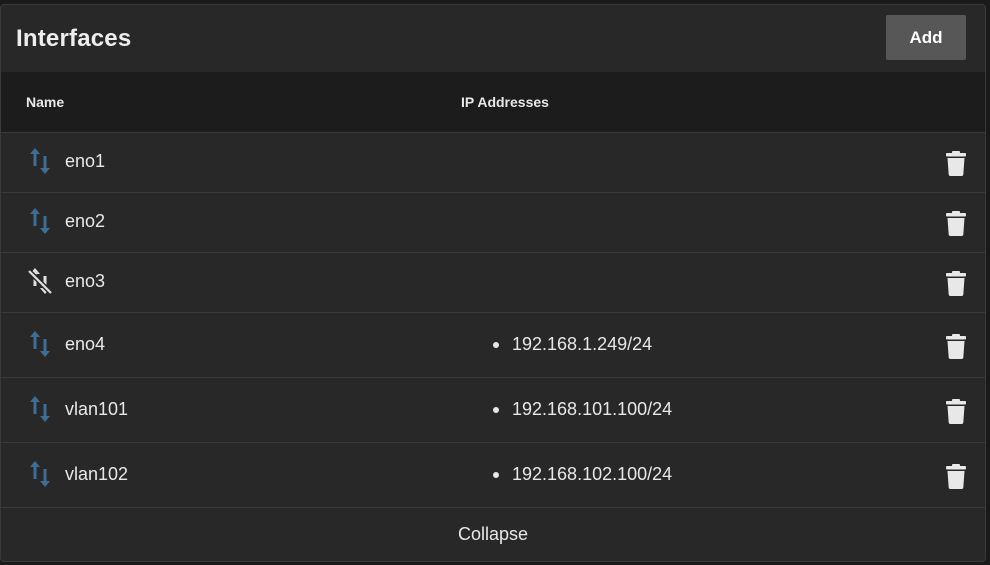 This screenshot has height=565, width=990. What do you see at coordinates (505, 102) in the screenshot?
I see `column-header-ip-addresses: IP Addresses` at bounding box center [505, 102].